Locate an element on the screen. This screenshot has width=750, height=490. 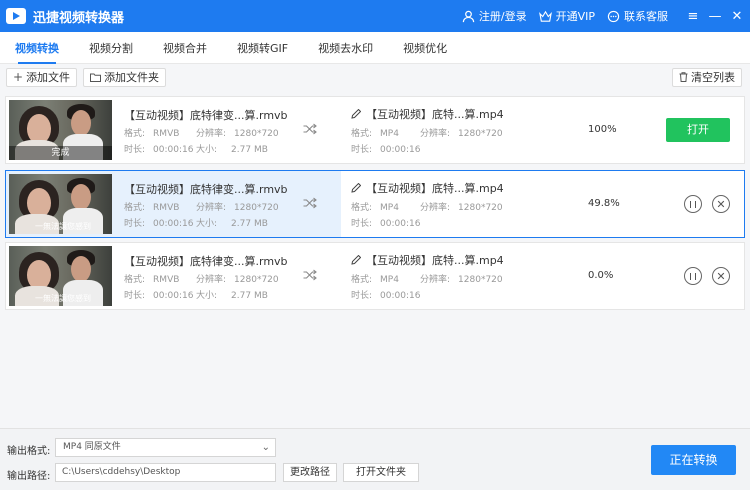
output-path-field: C:\Users\cddehsy\Desktop is located at coordinates (165, 472).